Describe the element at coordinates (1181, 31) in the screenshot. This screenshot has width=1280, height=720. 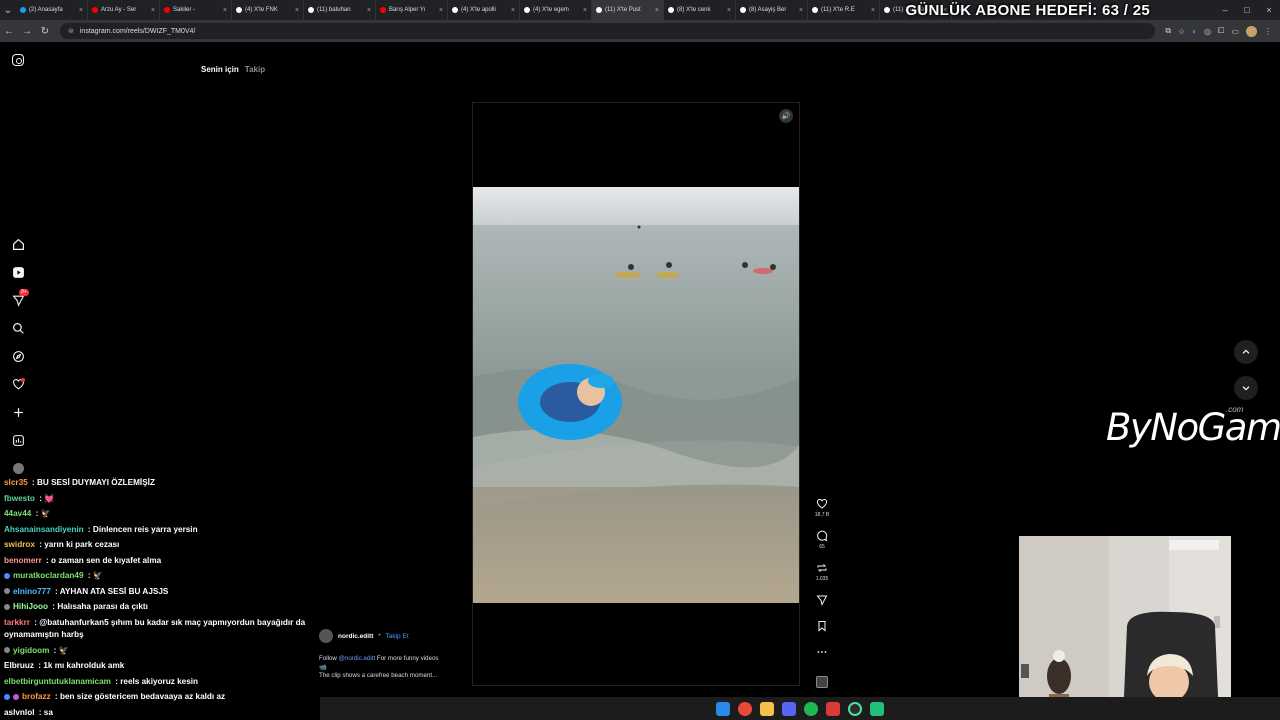
I see `bookmark-star-icon: ☆` at that location.